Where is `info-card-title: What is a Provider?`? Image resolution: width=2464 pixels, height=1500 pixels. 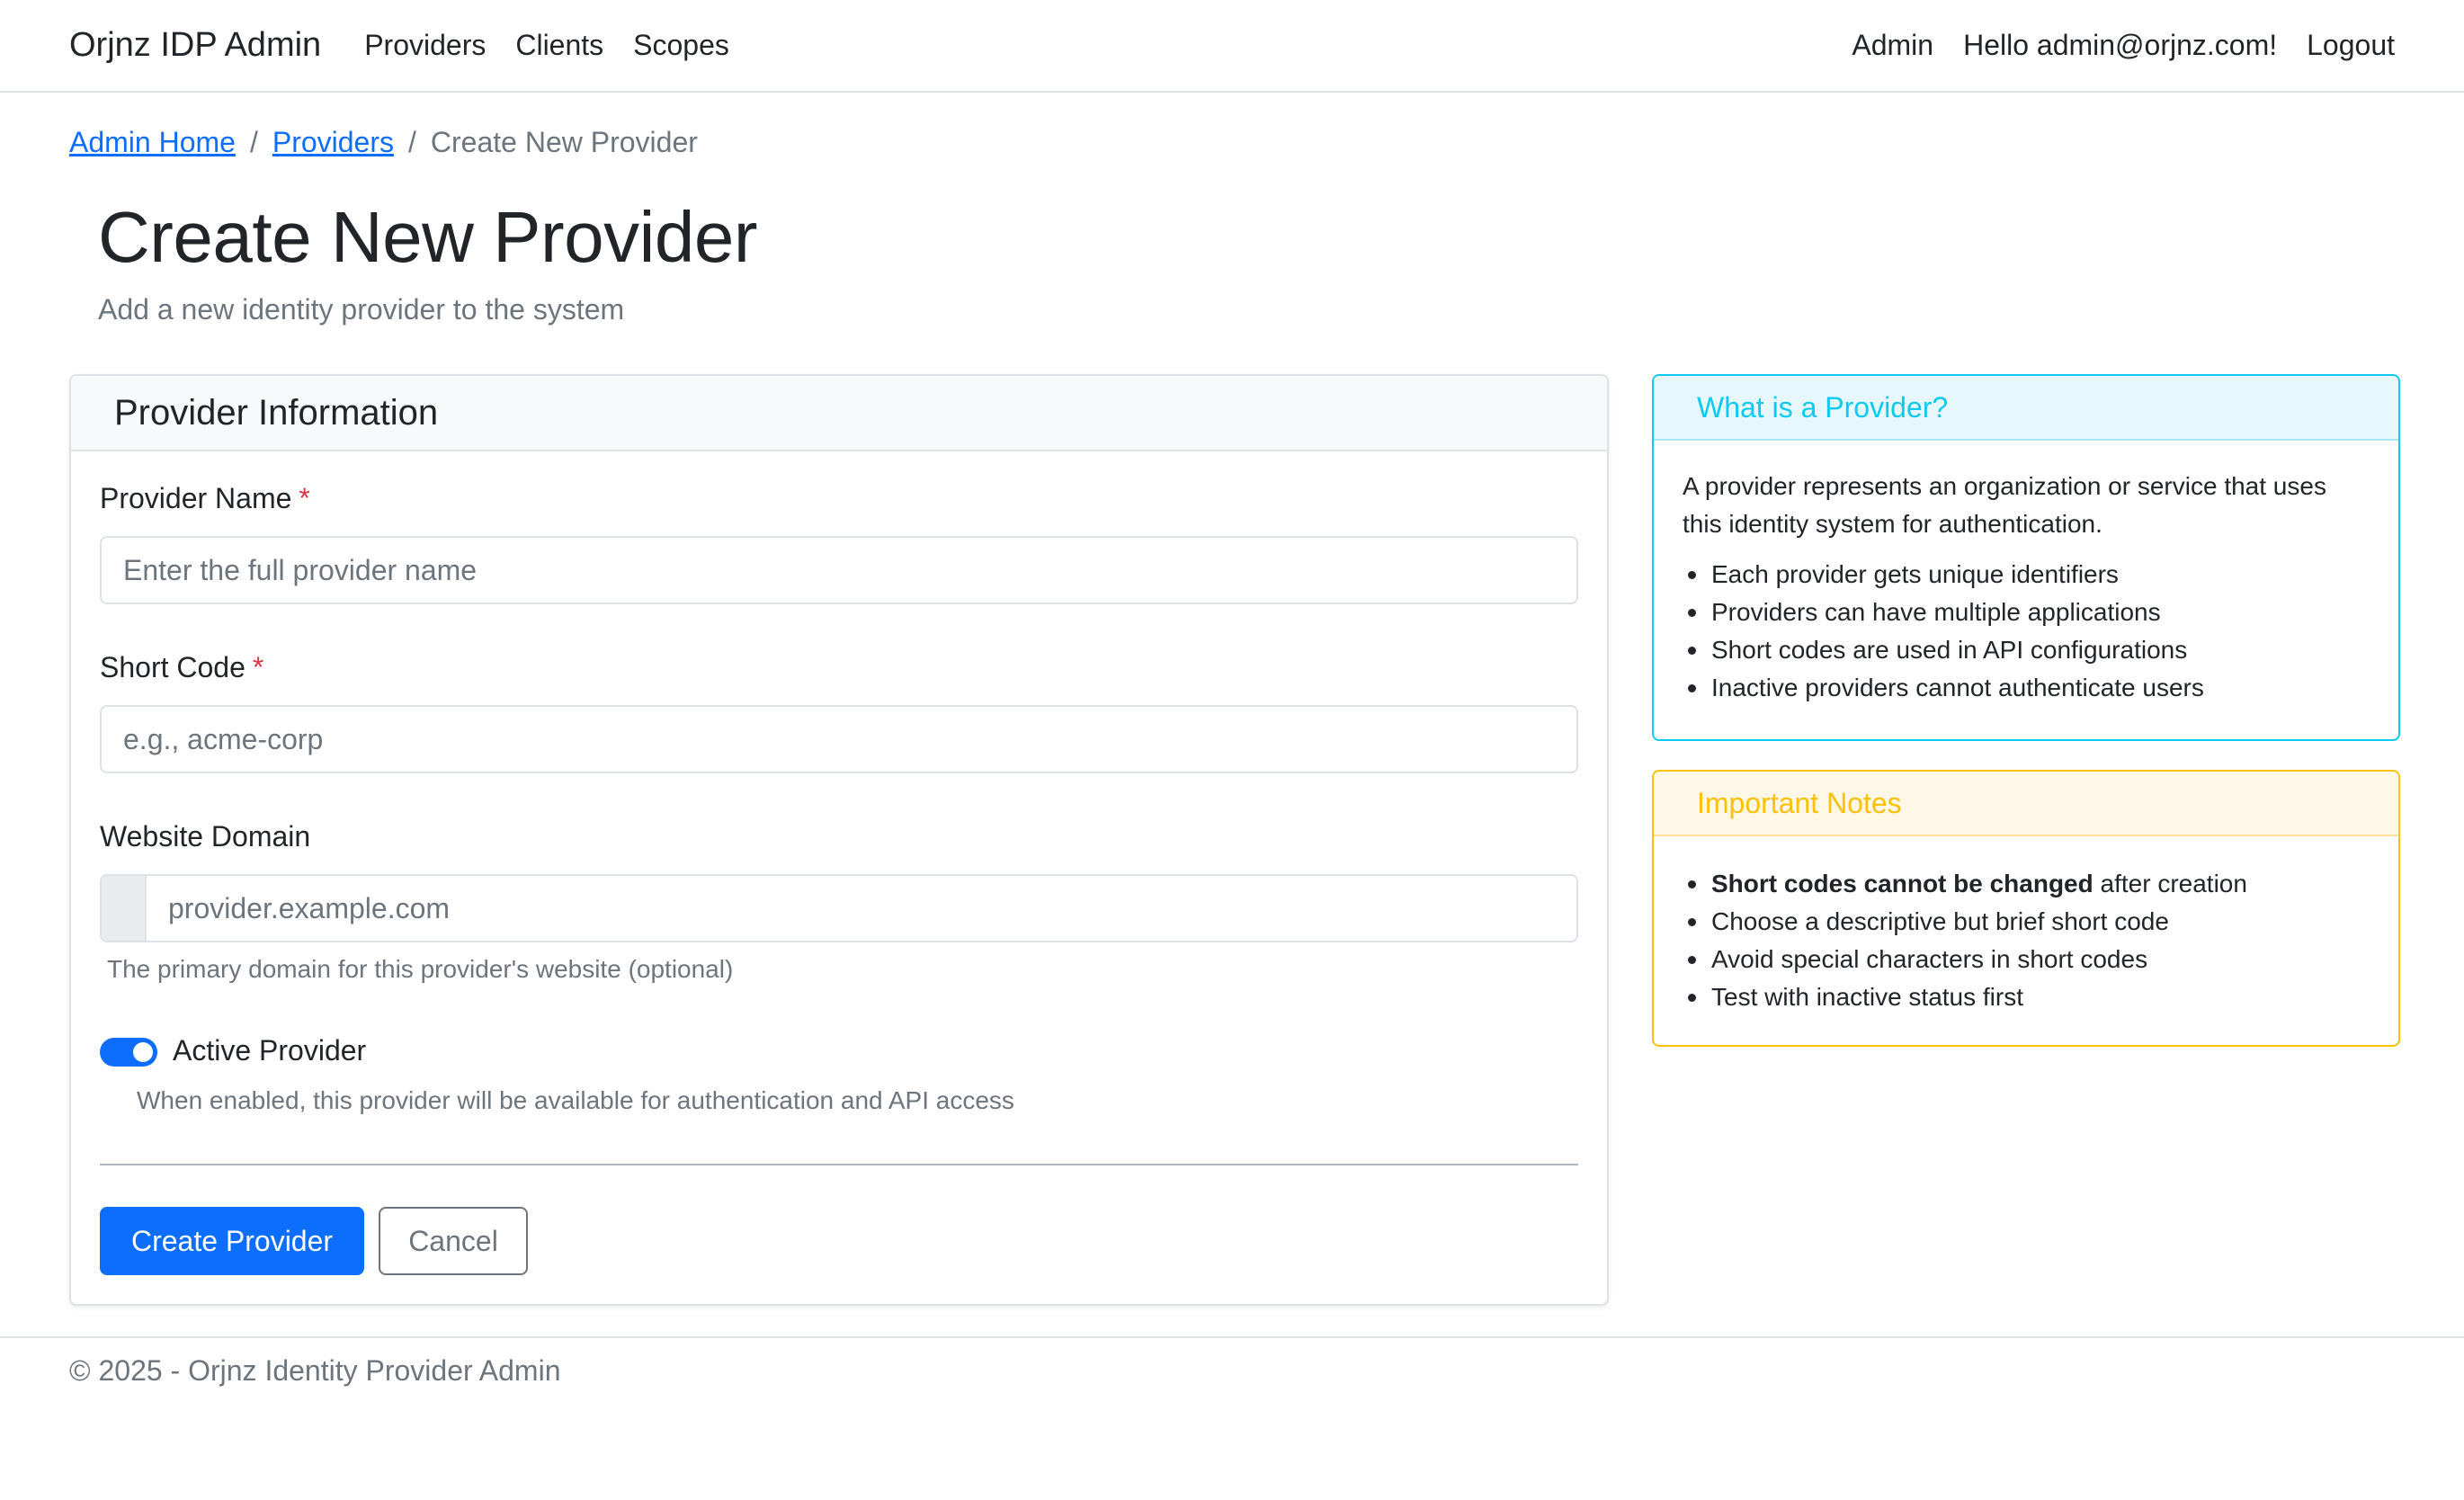
info-card-title: What is a Provider? is located at coordinates (2026, 409).